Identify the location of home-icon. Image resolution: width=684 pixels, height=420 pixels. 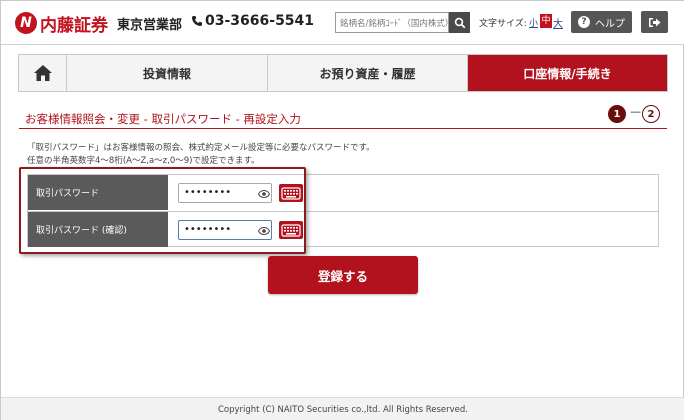
(42, 73).